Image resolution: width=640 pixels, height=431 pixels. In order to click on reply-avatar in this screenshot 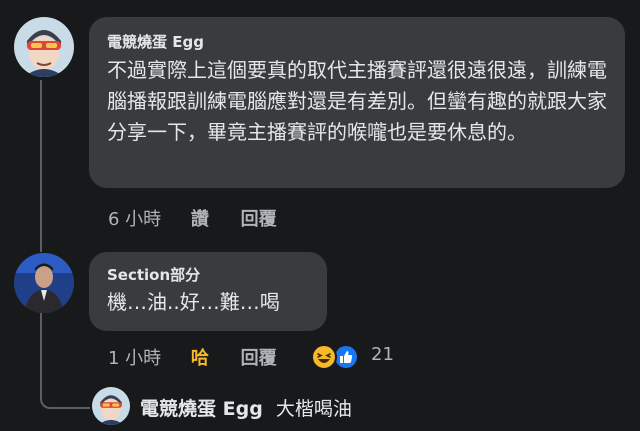, I will do `click(44, 283)`.